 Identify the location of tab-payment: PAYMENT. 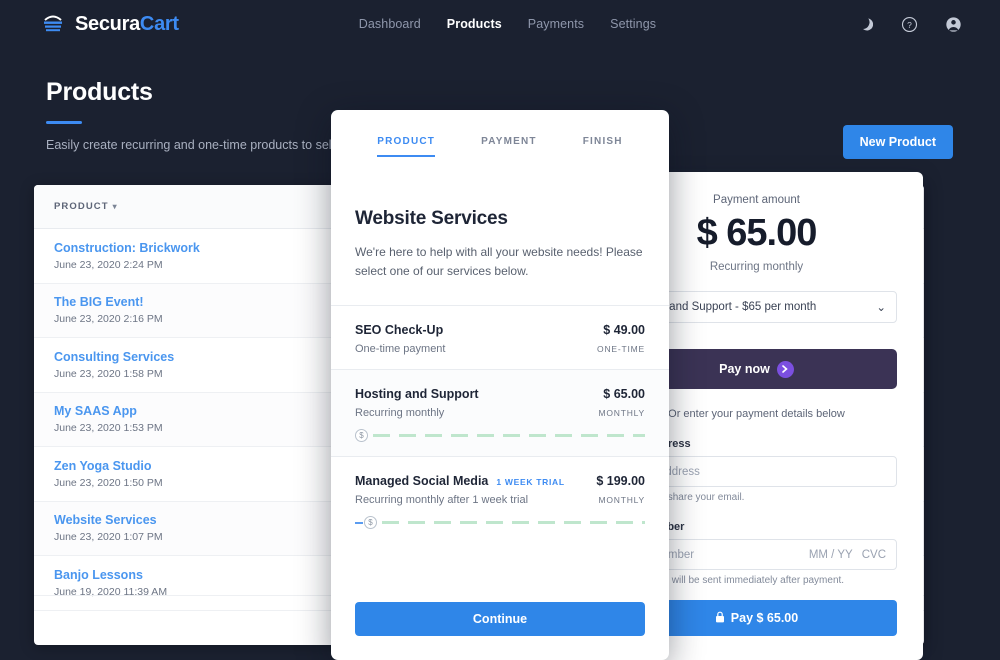
(509, 145).